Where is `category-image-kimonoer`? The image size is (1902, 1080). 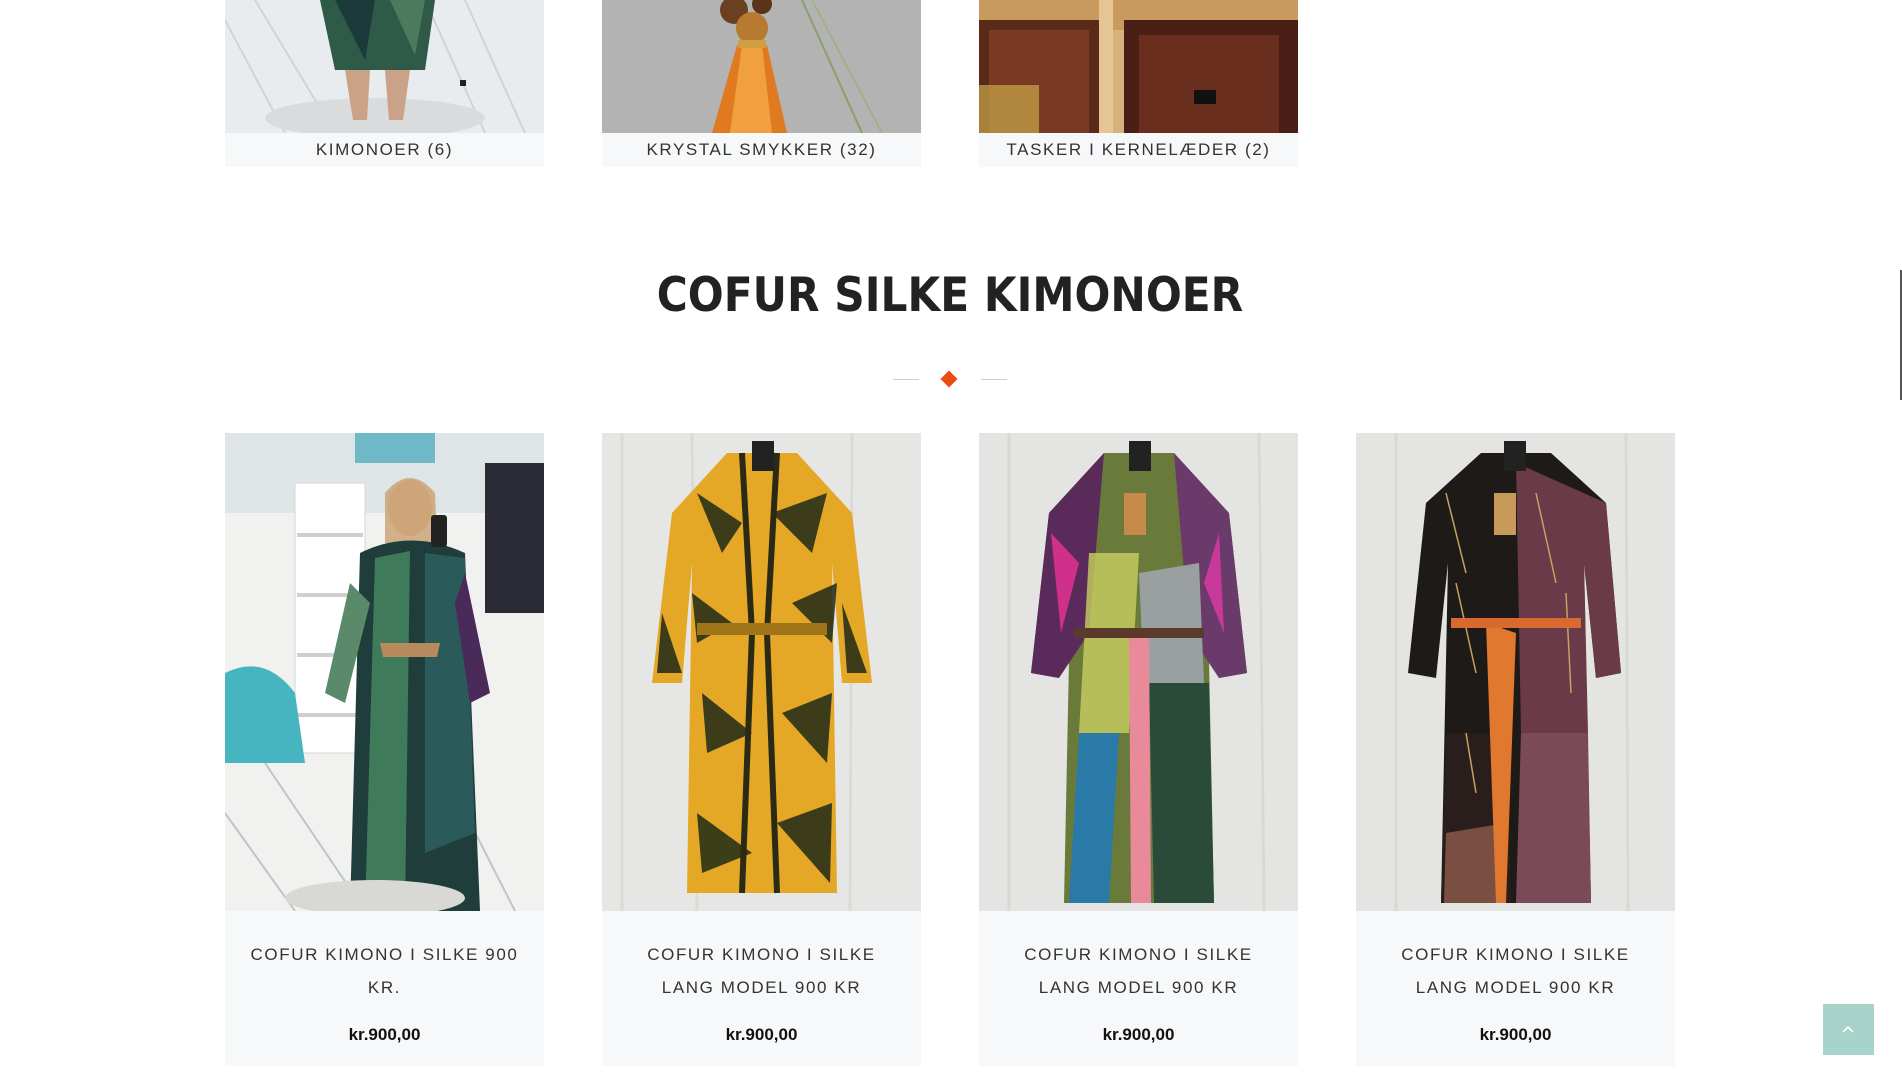
category-image-kimonoer is located at coordinates (384, 66).